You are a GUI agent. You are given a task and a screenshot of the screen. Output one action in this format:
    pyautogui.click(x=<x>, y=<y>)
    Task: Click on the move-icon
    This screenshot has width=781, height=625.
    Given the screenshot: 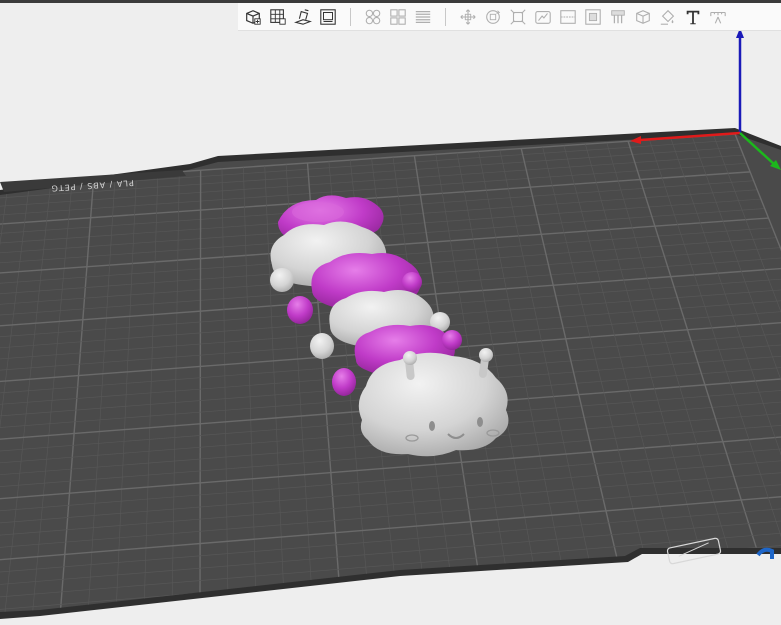 What is the action you would take?
    pyautogui.click(x=468, y=16)
    